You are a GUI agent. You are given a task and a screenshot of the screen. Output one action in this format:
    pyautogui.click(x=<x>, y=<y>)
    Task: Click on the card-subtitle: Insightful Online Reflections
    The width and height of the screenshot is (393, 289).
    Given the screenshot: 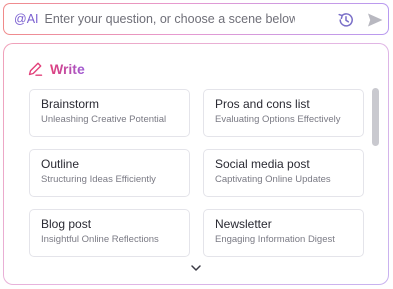 What is the action you would take?
    pyautogui.click(x=100, y=239)
    